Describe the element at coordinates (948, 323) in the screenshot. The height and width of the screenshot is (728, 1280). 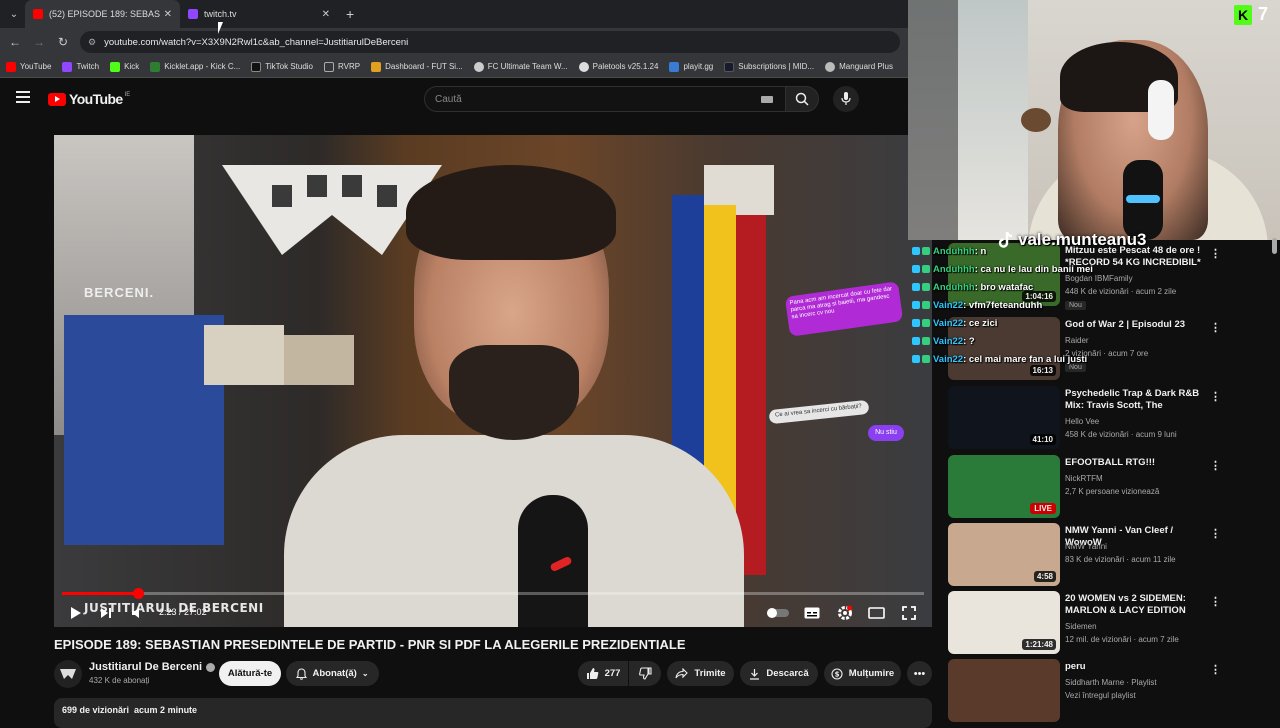
I see `chat-username: Vain22` at that location.